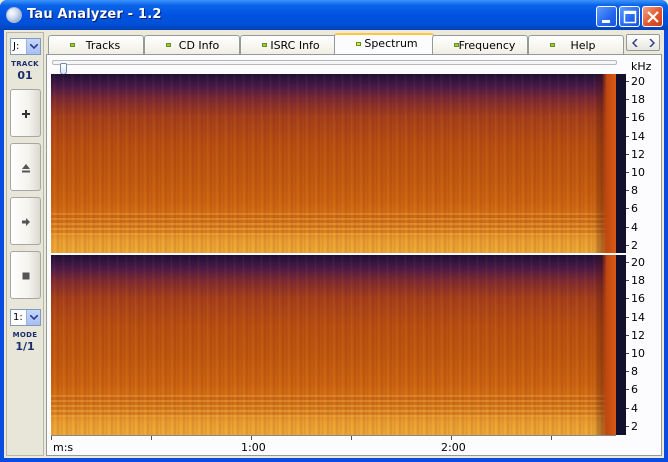  I want to click on plus-button, so click(25, 113).